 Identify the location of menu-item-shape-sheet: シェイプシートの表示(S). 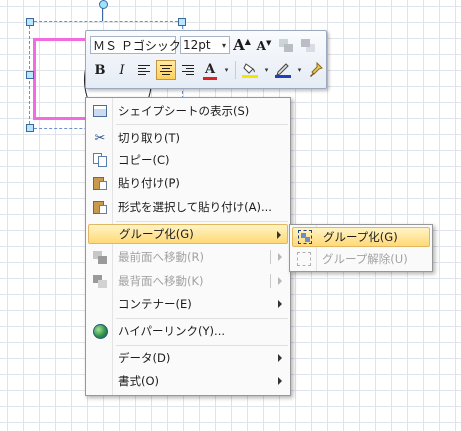
(188, 111).